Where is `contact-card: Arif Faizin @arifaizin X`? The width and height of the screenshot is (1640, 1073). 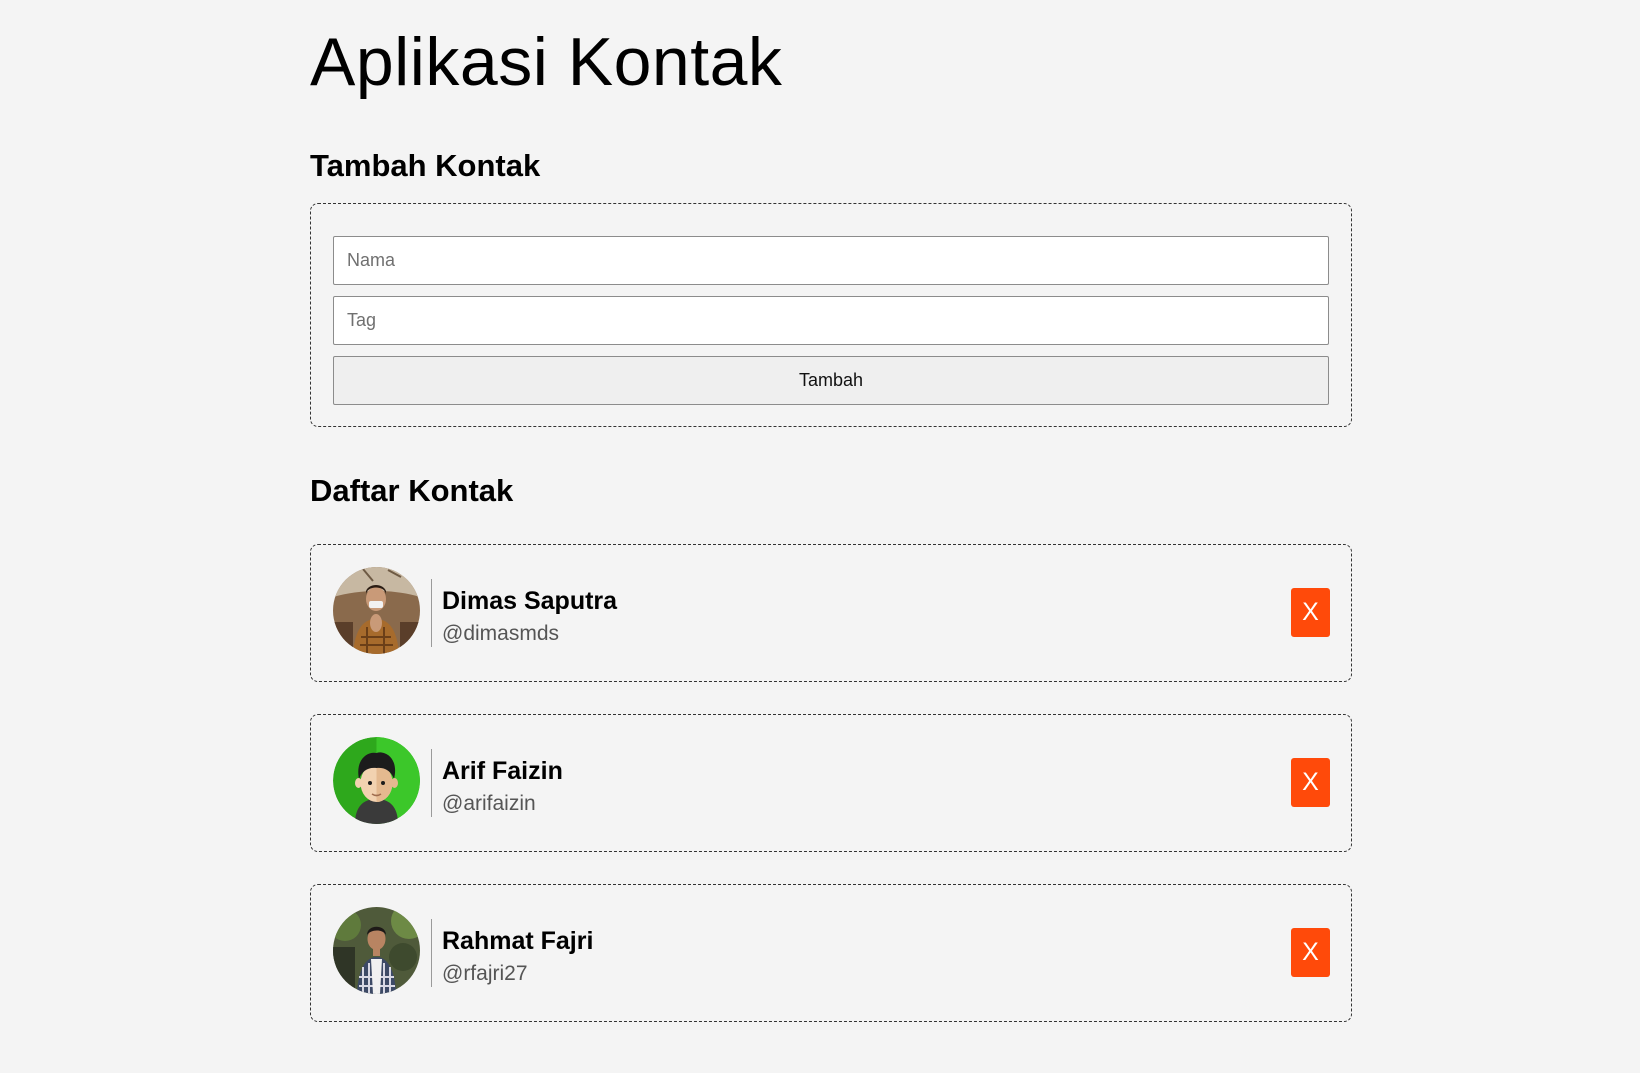 contact-card: Arif Faizin @arifaizin X is located at coordinates (831, 783).